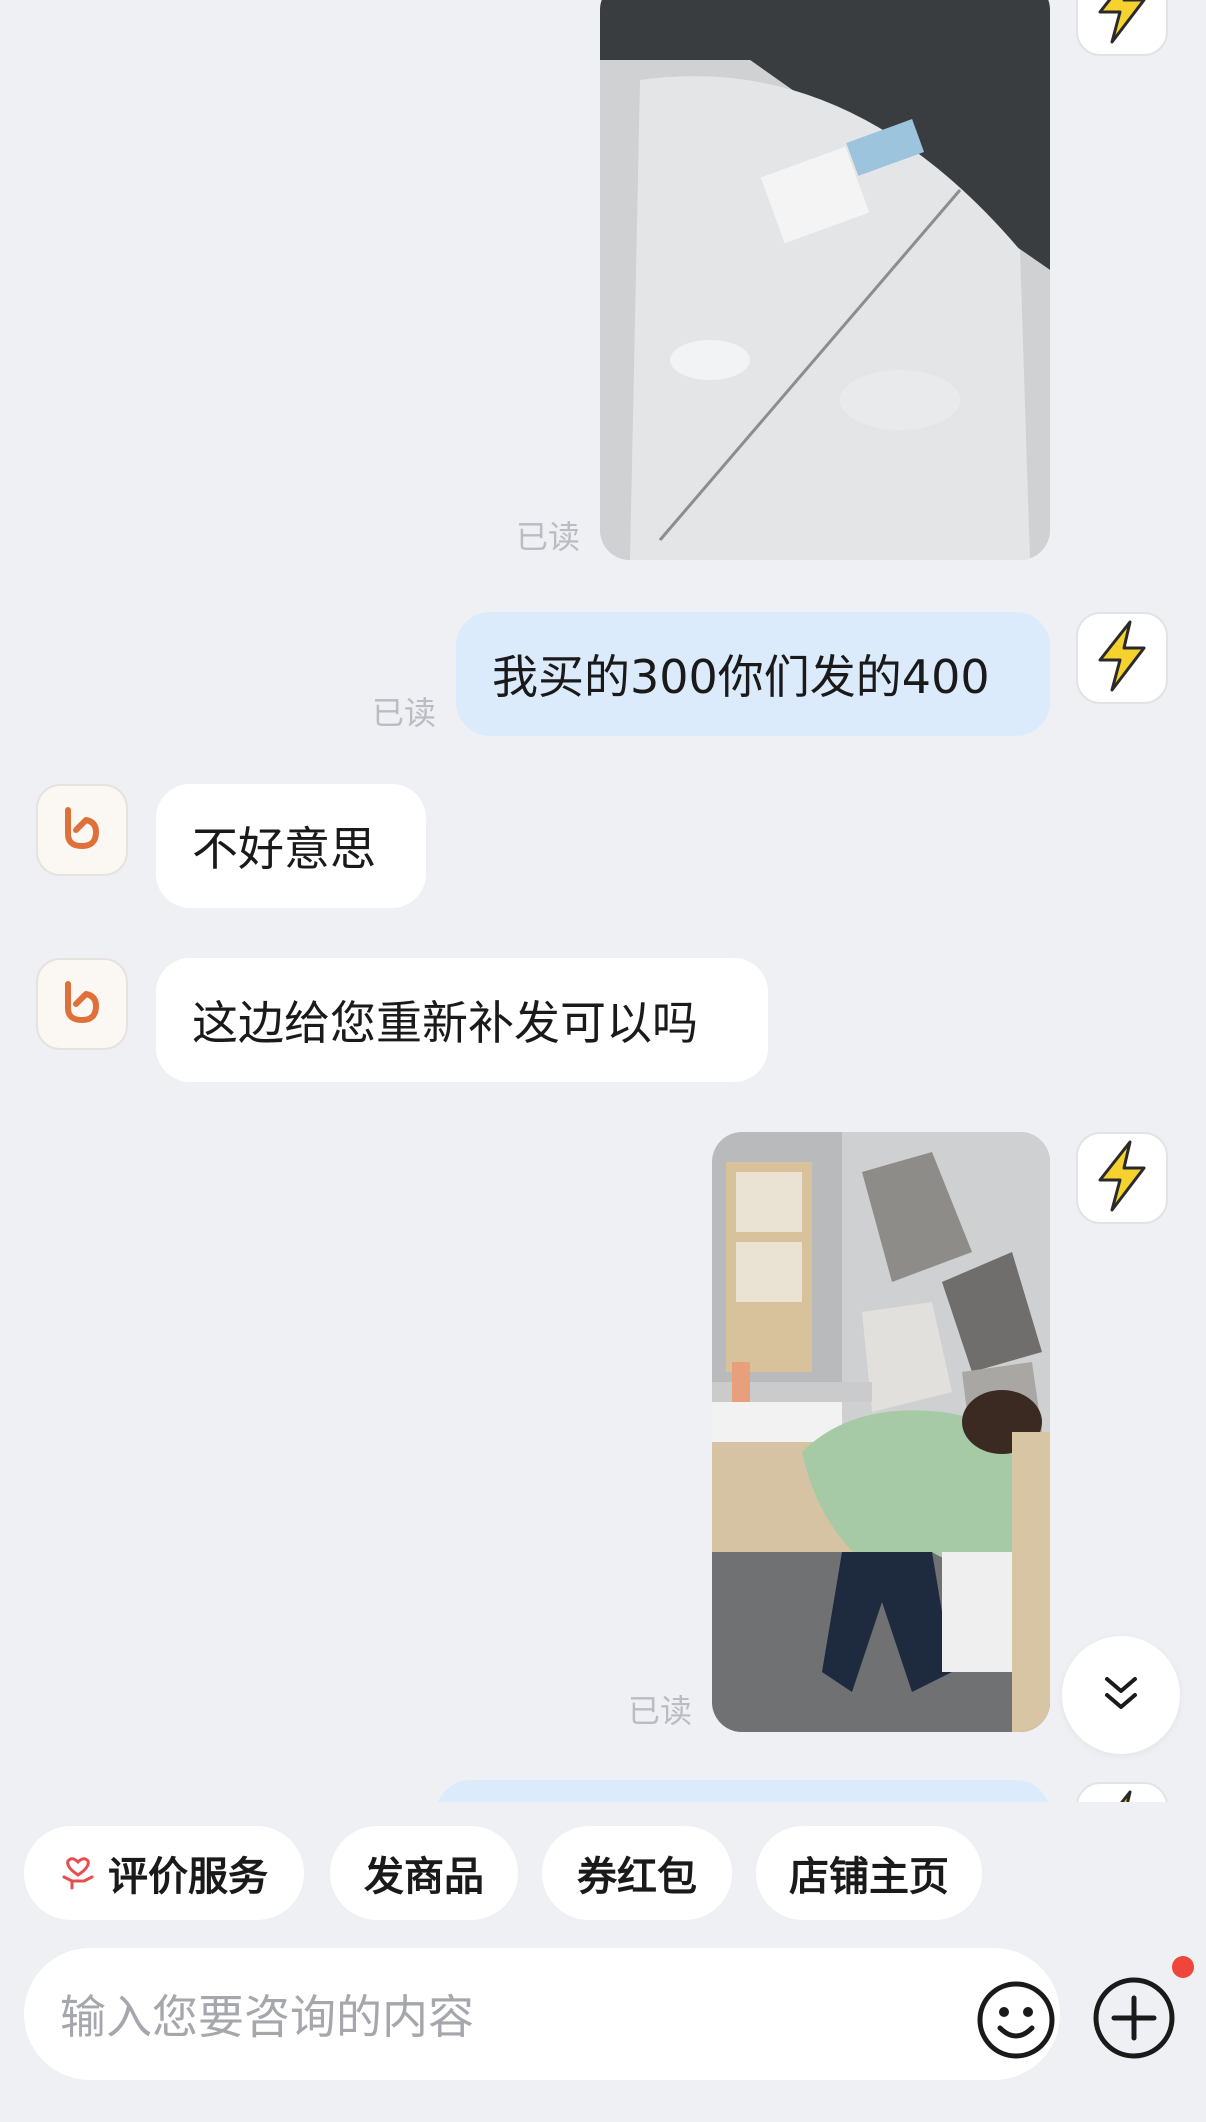 Image resolution: width=1206 pixels, height=2122 pixels. Describe the element at coordinates (78, 1873) in the screenshot. I see `heart-hand-icon` at that location.